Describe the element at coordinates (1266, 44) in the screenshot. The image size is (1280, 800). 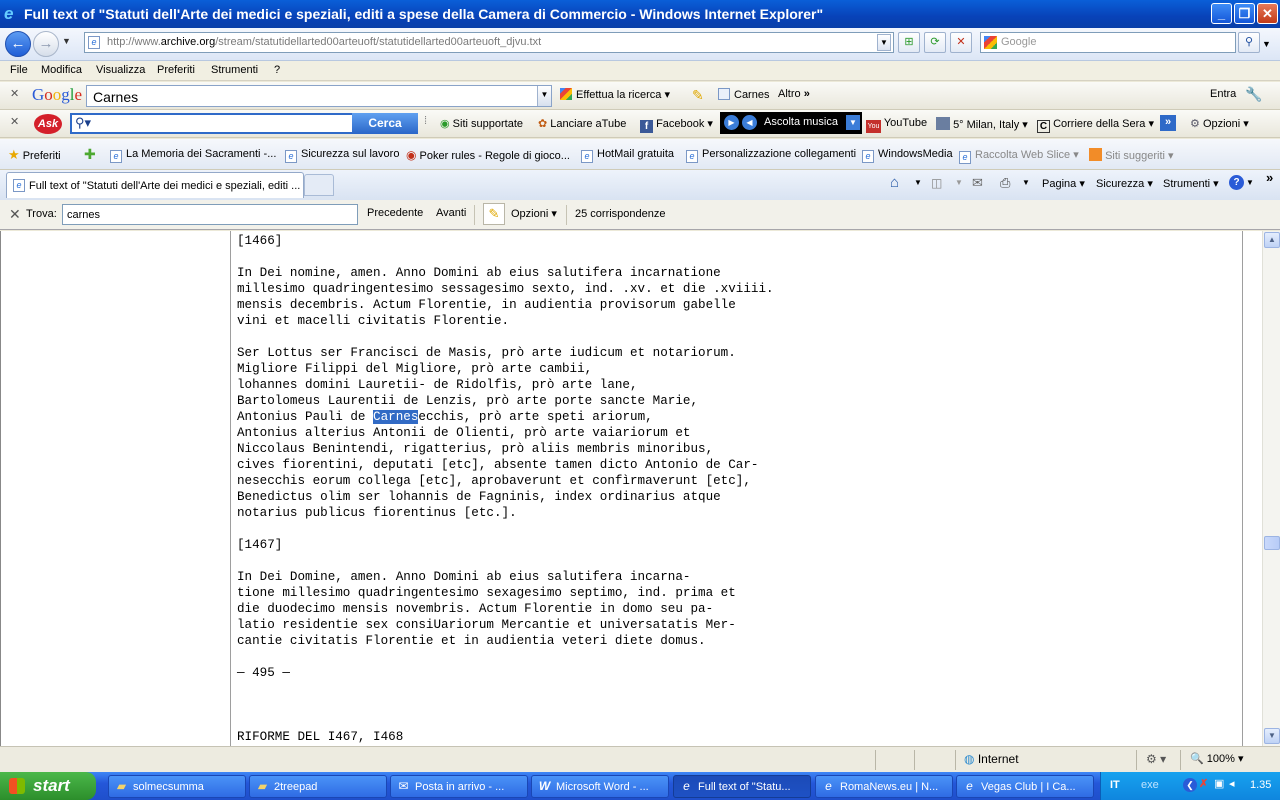
I see `search-options-icon: ▼` at that location.